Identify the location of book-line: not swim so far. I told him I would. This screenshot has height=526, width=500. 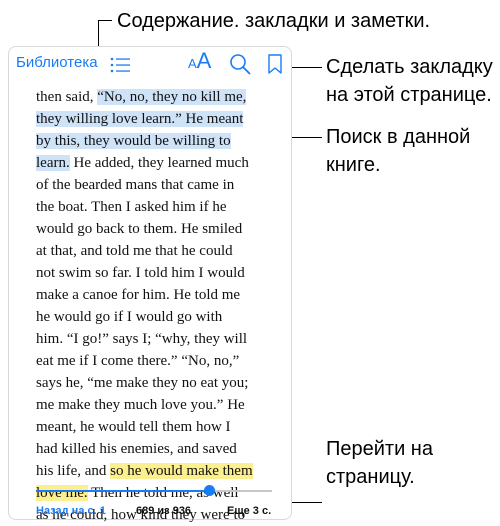
(162, 273).